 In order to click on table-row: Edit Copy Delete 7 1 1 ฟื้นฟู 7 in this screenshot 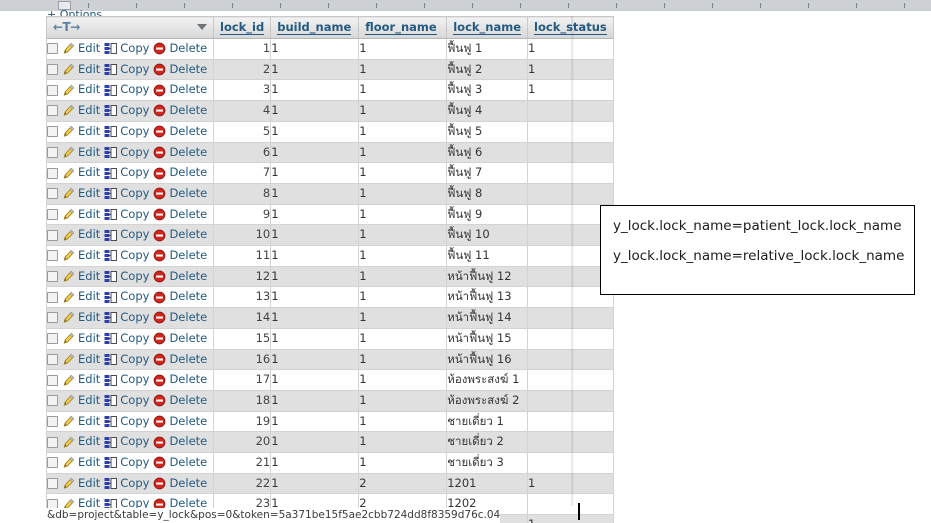, I will do `click(330, 173)`.